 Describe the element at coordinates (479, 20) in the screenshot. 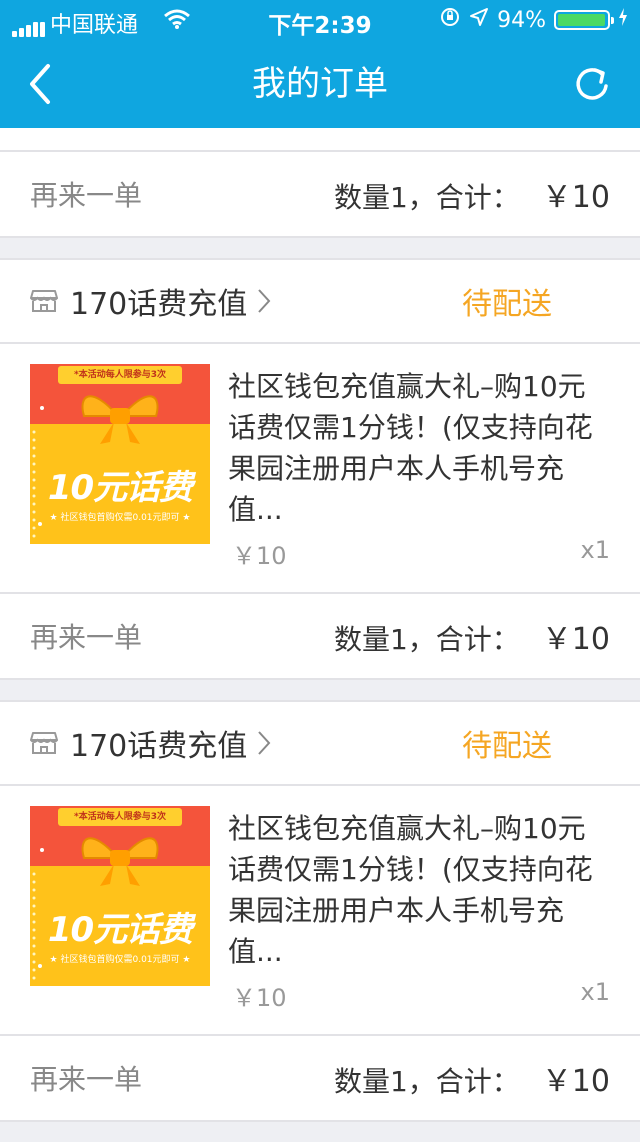

I see `location-icon` at that location.